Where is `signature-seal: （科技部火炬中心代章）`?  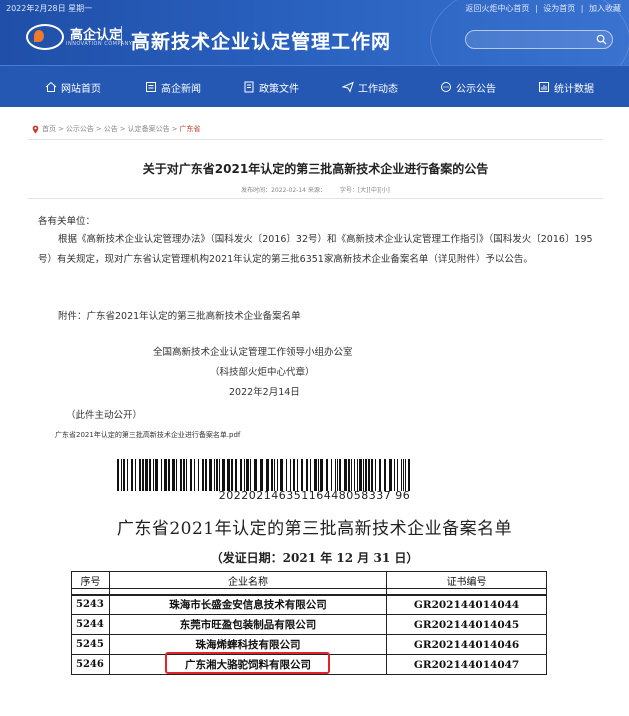
signature-seal: （科技部火炬中心代章） is located at coordinates (262, 372).